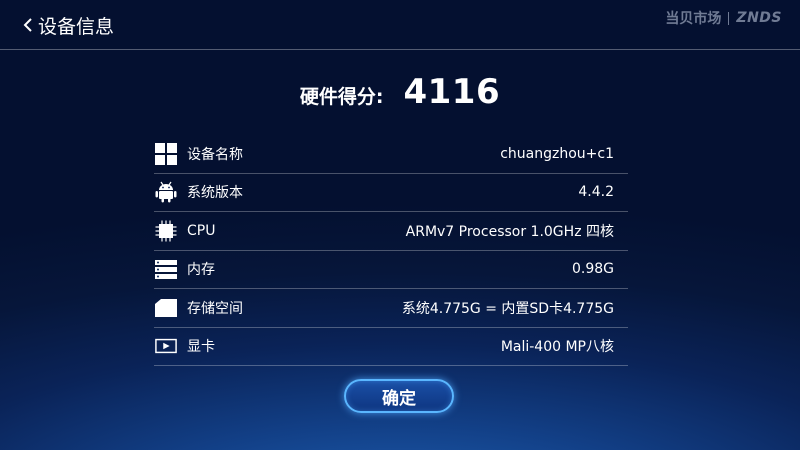 The height and width of the screenshot is (450, 800). I want to click on score-value: 4116, so click(452, 92).